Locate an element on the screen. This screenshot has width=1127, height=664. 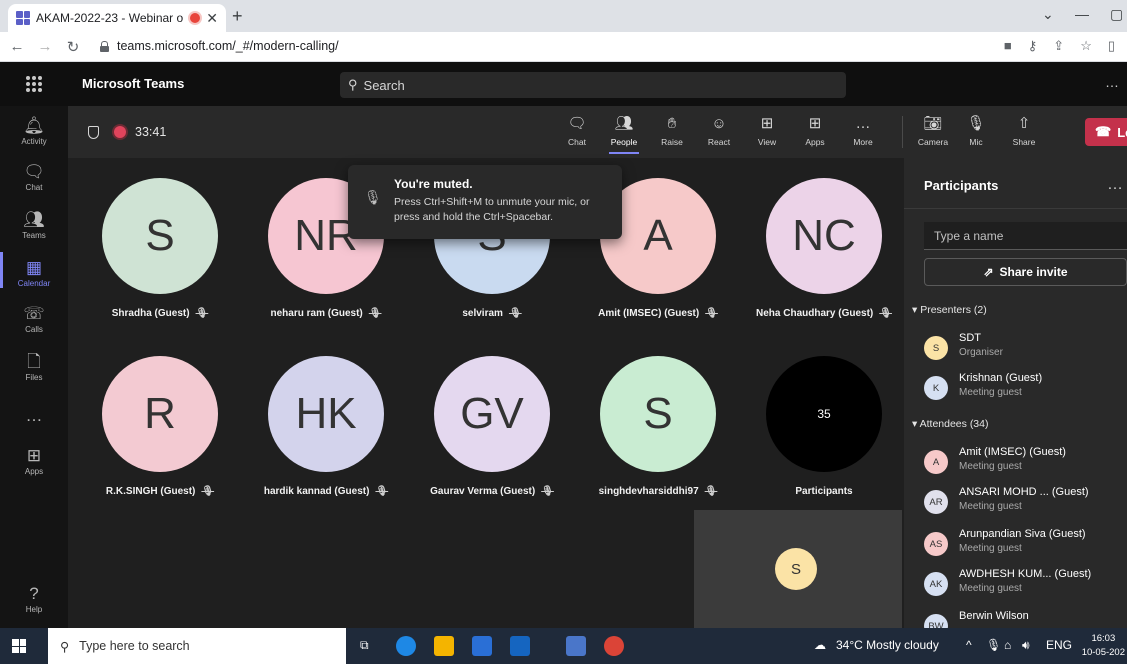
react-icon: ☺ is located at coordinates (719, 123).